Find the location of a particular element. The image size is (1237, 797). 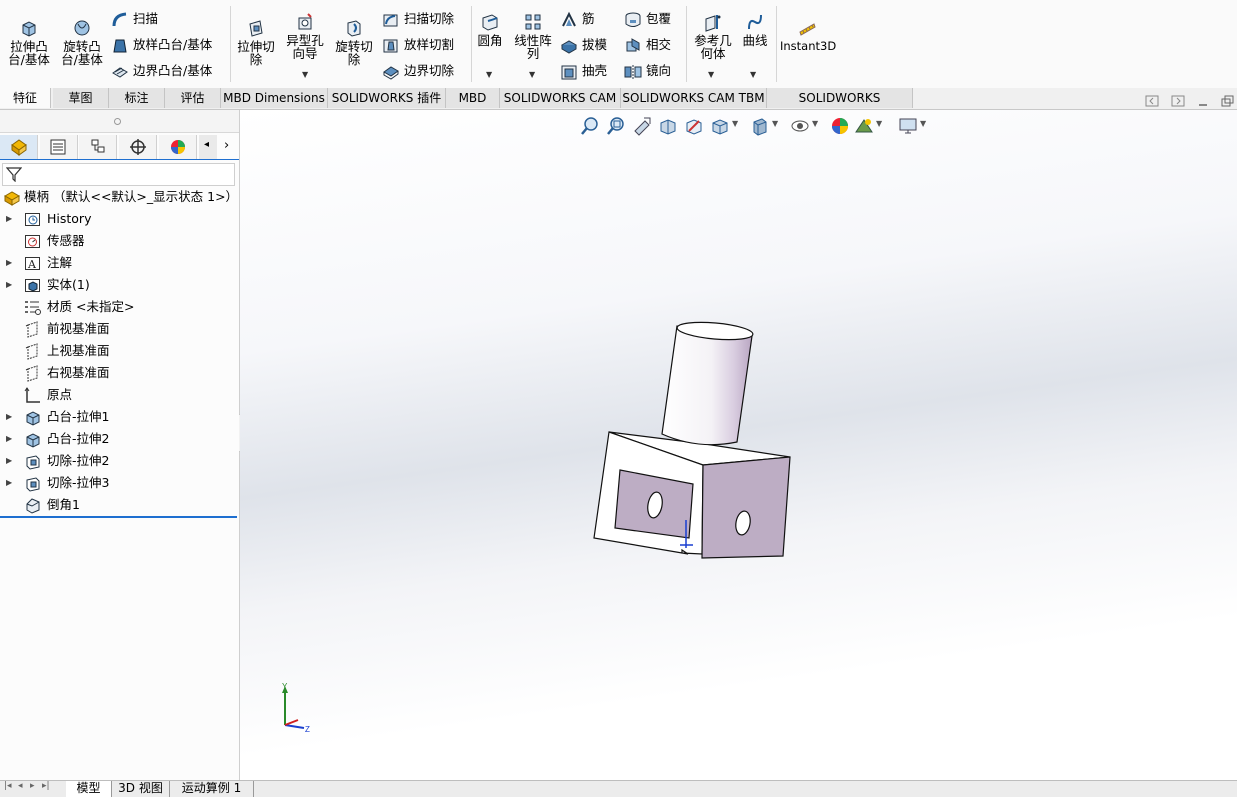

curves-label: 曲线 is located at coordinates (755, 40).